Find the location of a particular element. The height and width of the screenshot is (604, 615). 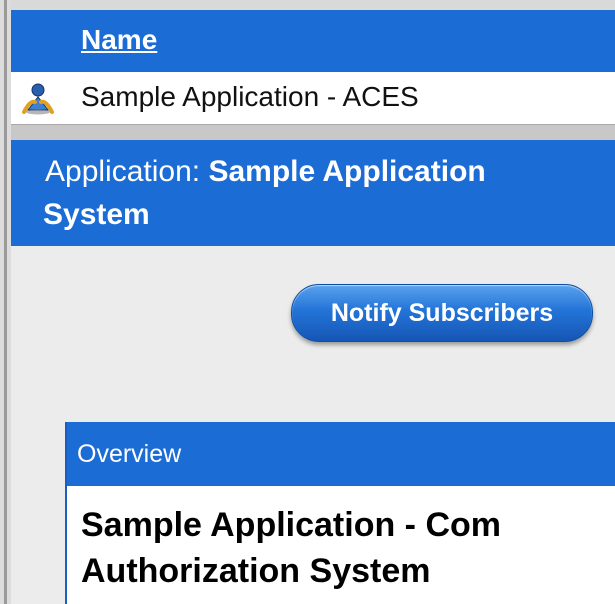

top-strip is located at coordinates (313, 5).